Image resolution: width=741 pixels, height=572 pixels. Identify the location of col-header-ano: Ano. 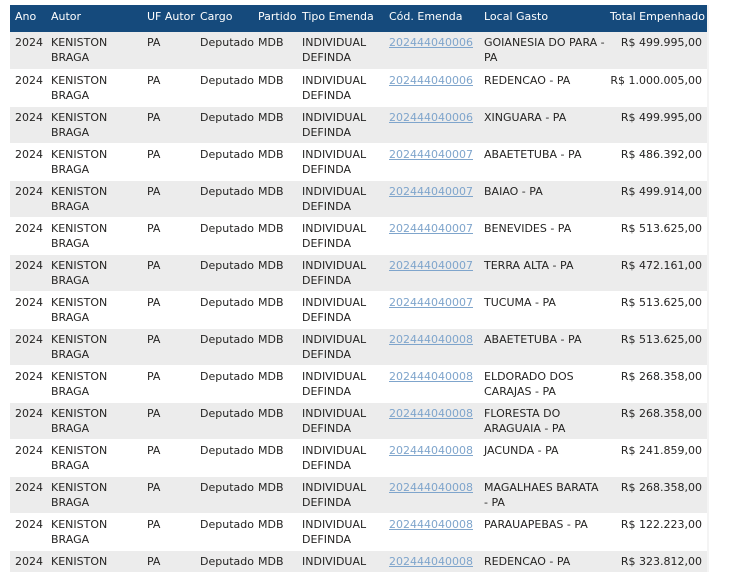
(28, 18).